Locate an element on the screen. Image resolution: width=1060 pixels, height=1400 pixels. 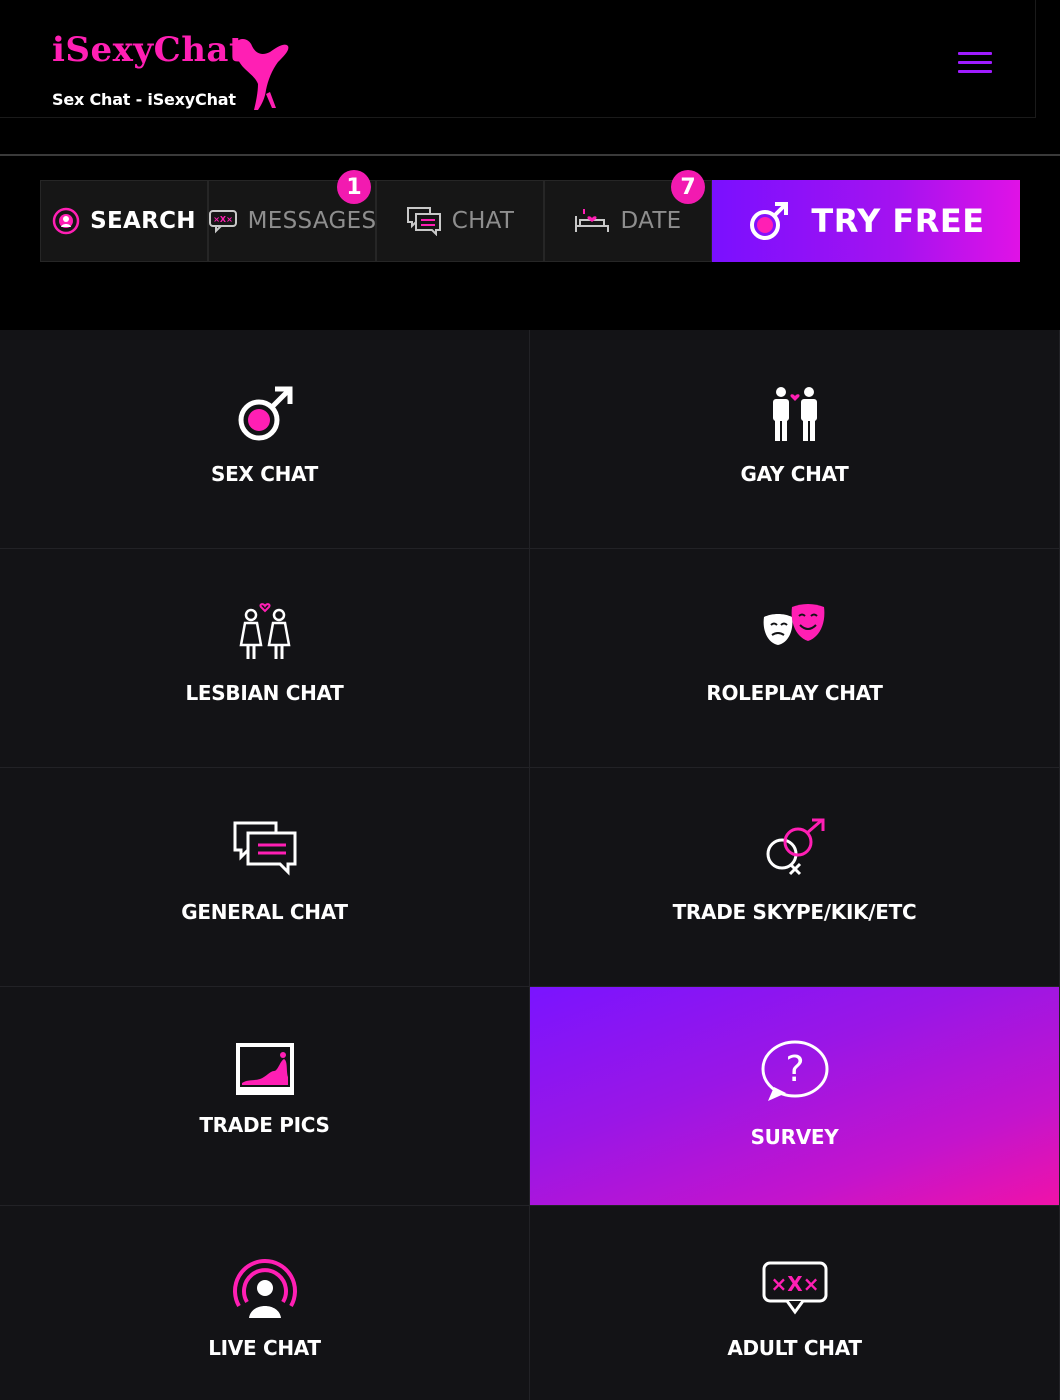
category-live-chat: LIVE CHAT is located at coordinates (265, 1303).